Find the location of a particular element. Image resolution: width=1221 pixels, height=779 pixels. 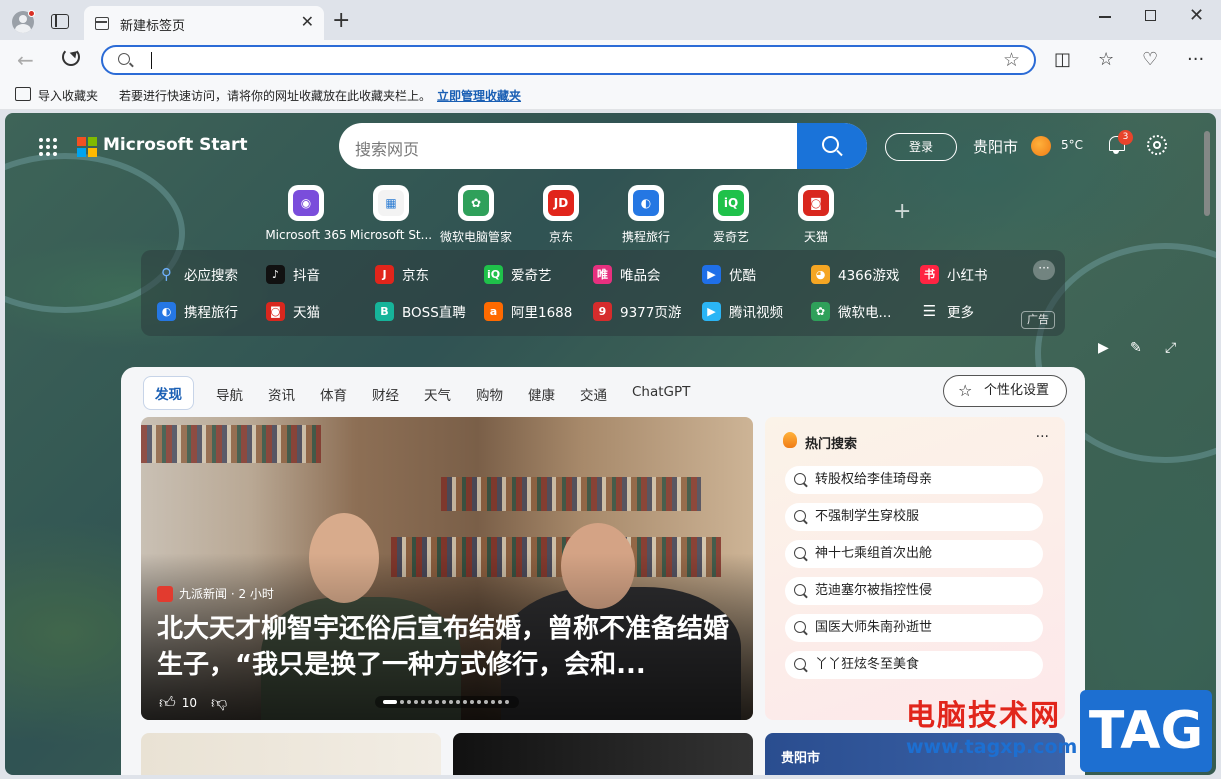

edit-background-icon: ✎ is located at coordinates (1136, 348).